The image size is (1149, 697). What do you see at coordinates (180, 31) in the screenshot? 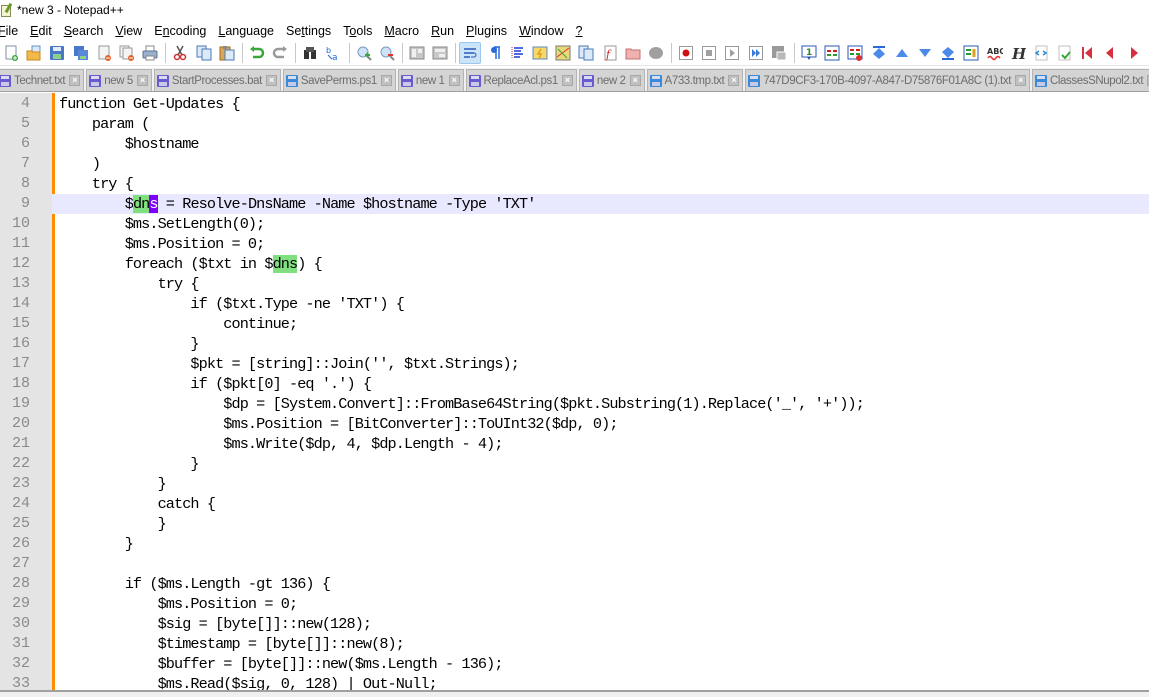
I see `menu-encoding: Encoding` at bounding box center [180, 31].